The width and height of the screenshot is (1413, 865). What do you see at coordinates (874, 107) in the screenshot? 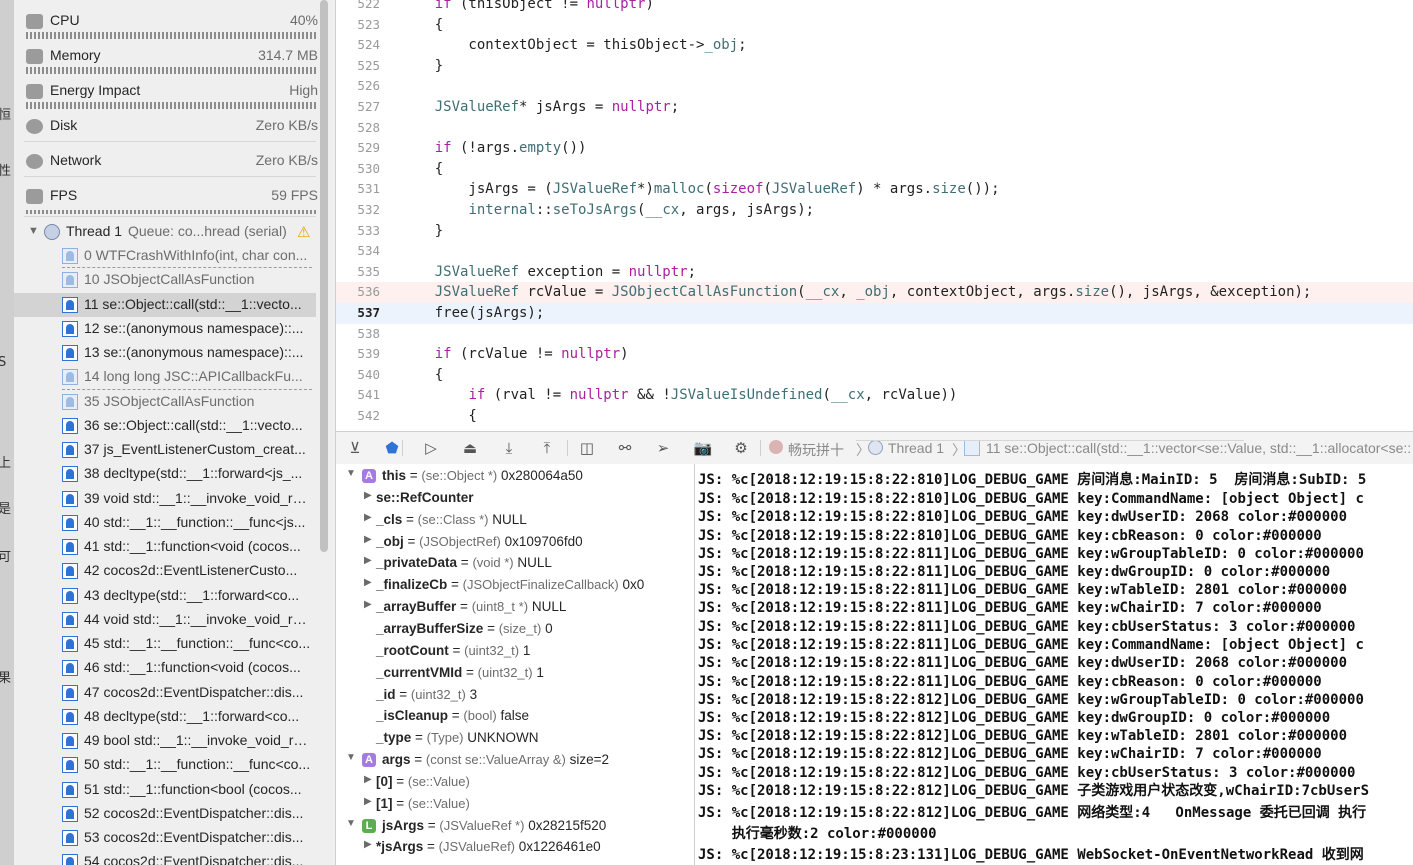
I see `code-line: 527 JSValueRef* jsArgs = nullptr;` at bounding box center [874, 107].